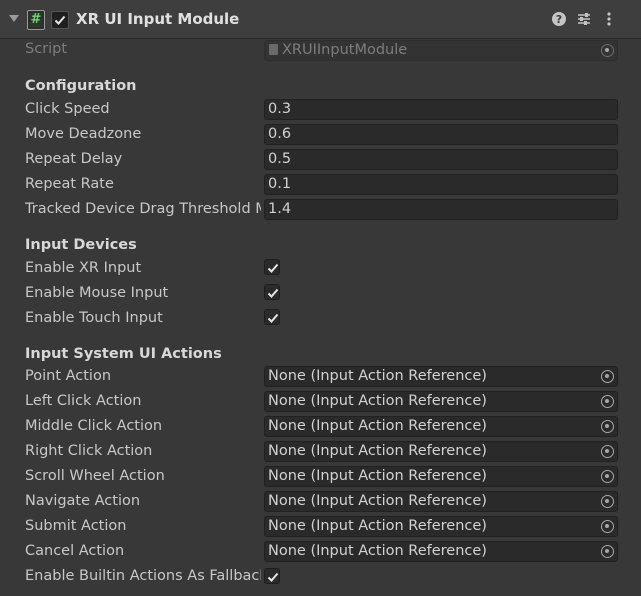 This screenshot has width=641, height=596. Describe the element at coordinates (377, 401) in the screenshot. I see `left-click-action-value: None (Input Action Reference)` at that location.